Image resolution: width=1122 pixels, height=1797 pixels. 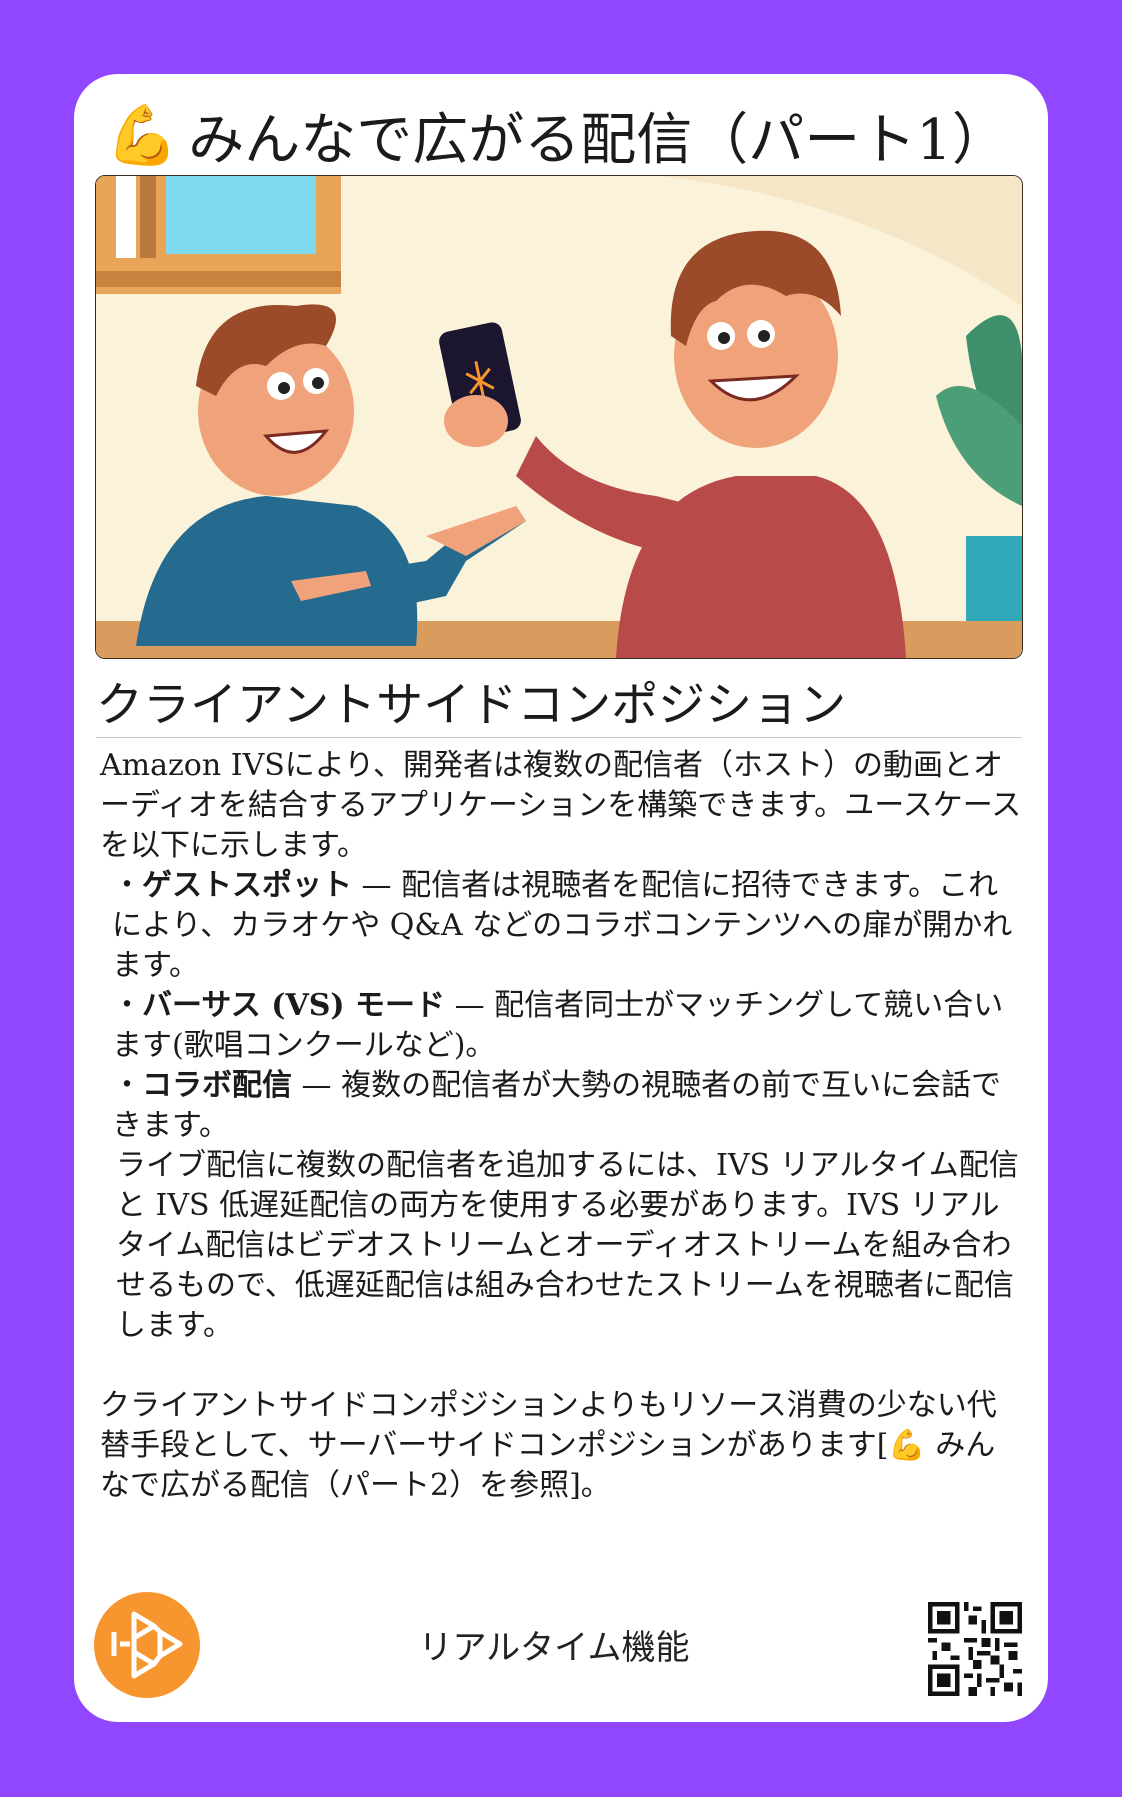 I want to click on heading-divider, so click(x=559, y=737).